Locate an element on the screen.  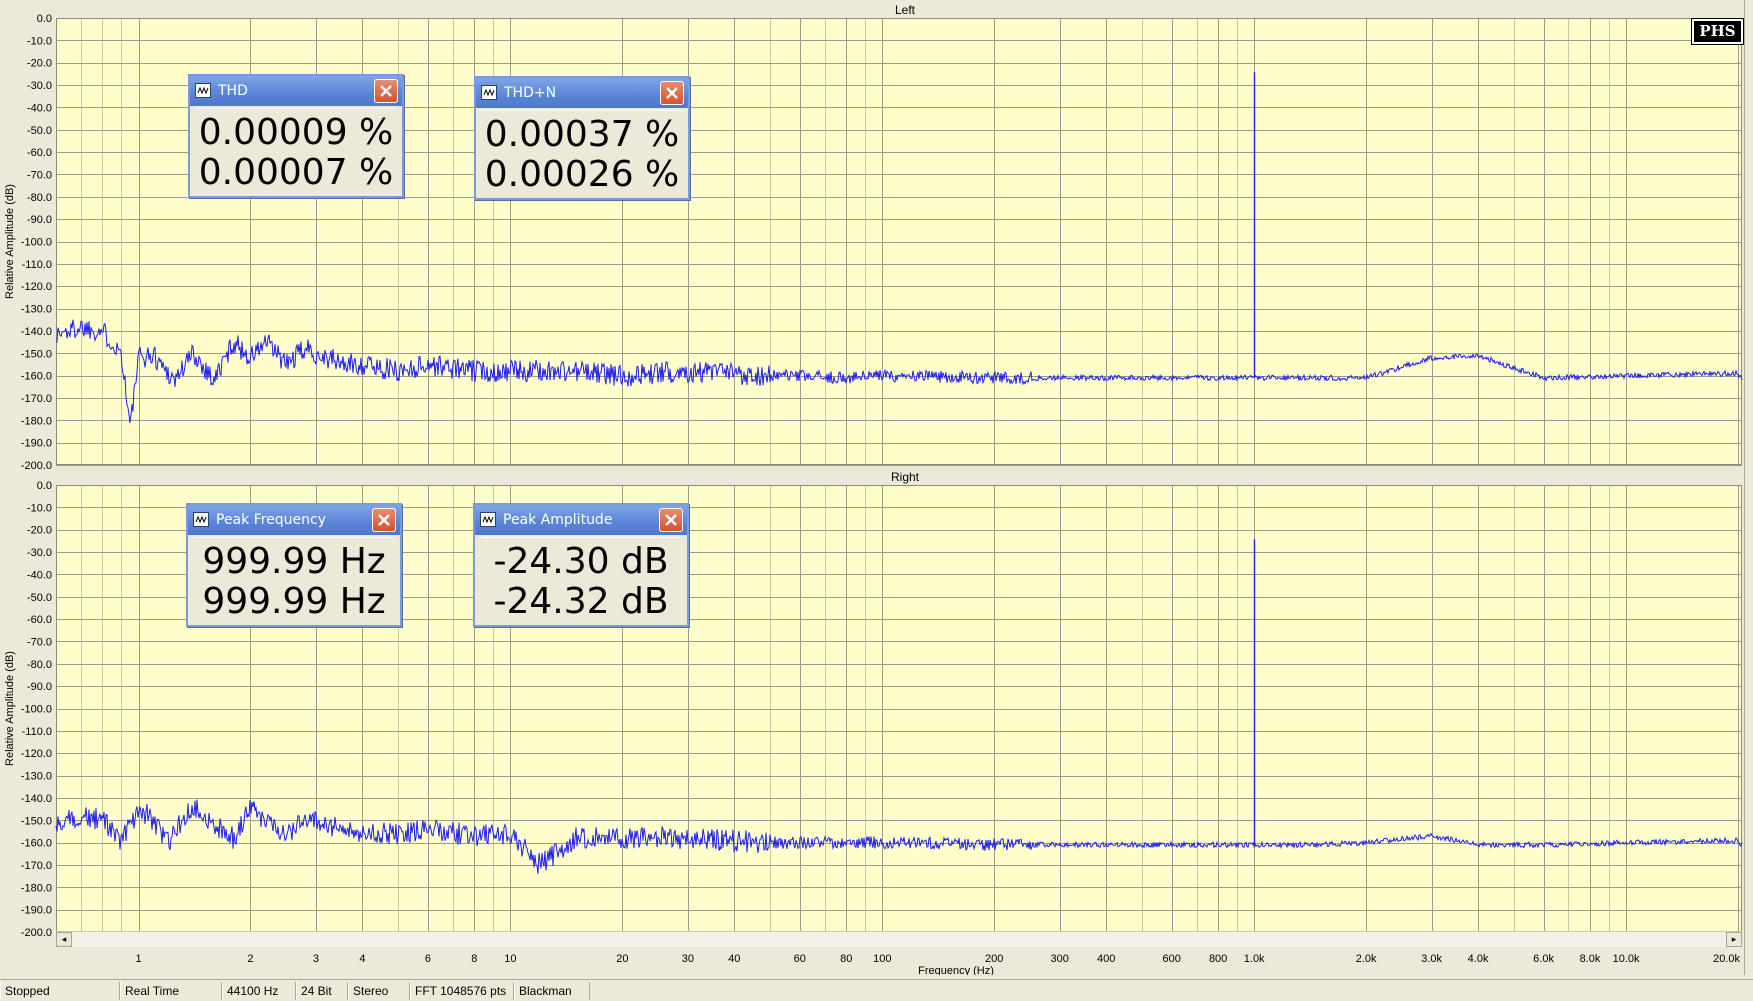
thd-meter-titlebar: THD is located at coordinates (296, 91).